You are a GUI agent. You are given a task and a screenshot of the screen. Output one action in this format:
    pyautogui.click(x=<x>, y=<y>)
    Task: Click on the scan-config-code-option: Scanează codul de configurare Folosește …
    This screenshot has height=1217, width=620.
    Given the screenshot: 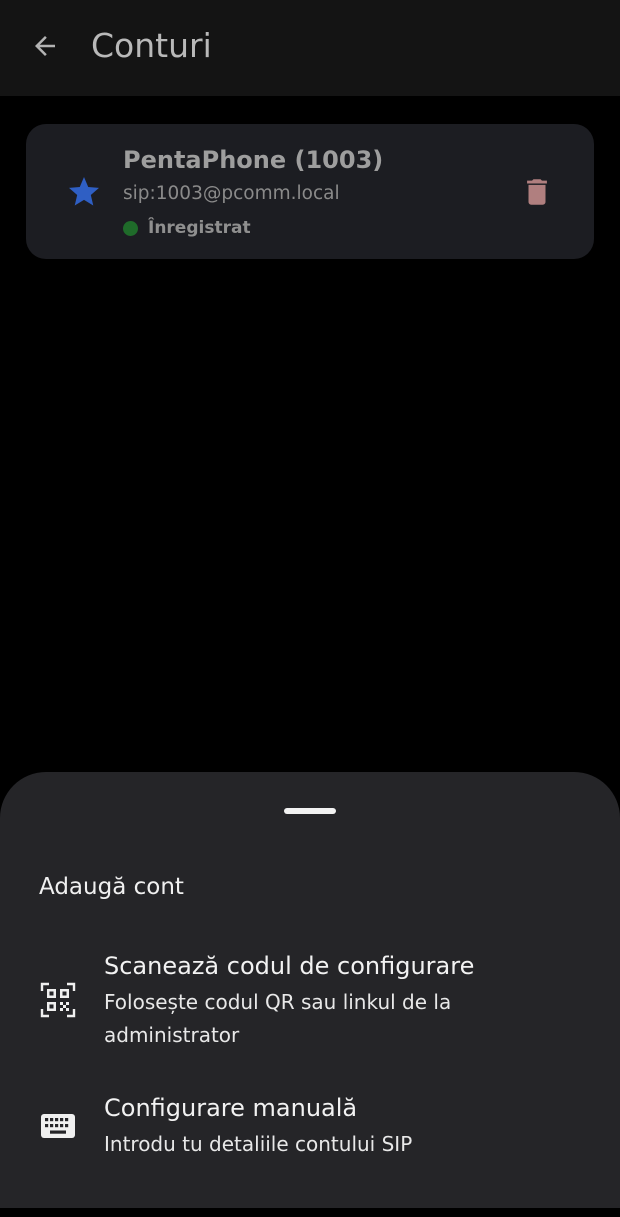 What is the action you would take?
    pyautogui.click(x=310, y=1003)
    